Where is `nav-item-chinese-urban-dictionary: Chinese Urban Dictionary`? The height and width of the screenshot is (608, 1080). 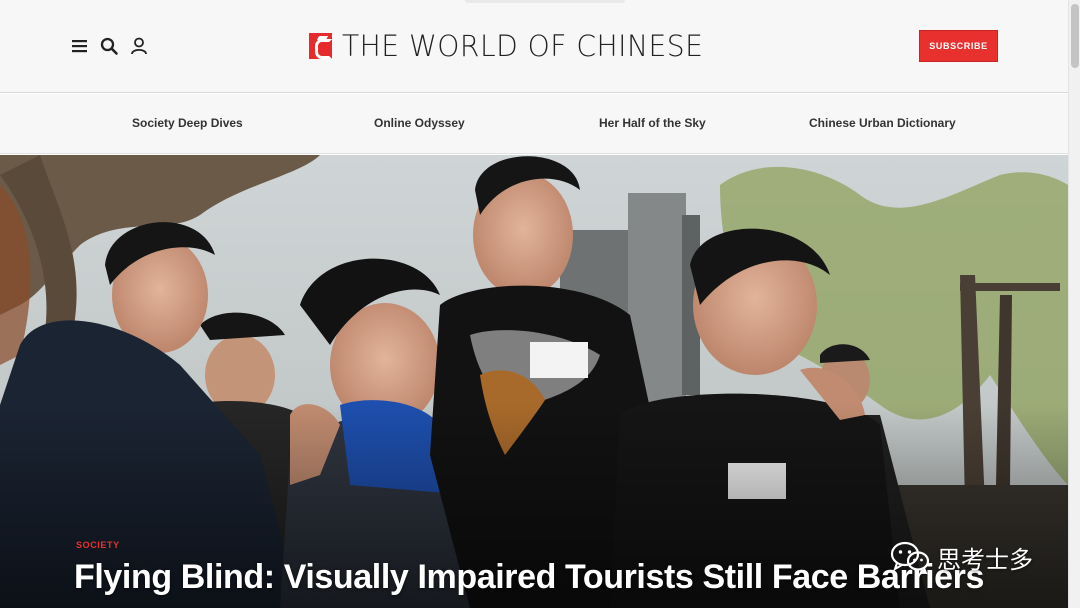 nav-item-chinese-urban-dictionary: Chinese Urban Dictionary is located at coordinates (882, 123).